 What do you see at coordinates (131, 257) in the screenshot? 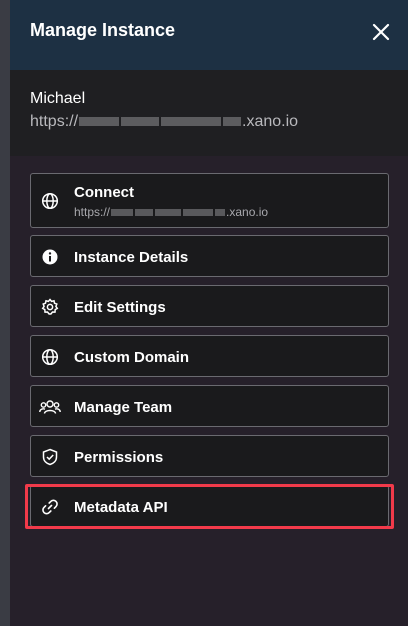
I see `menu-item-label: Instance Details` at bounding box center [131, 257].